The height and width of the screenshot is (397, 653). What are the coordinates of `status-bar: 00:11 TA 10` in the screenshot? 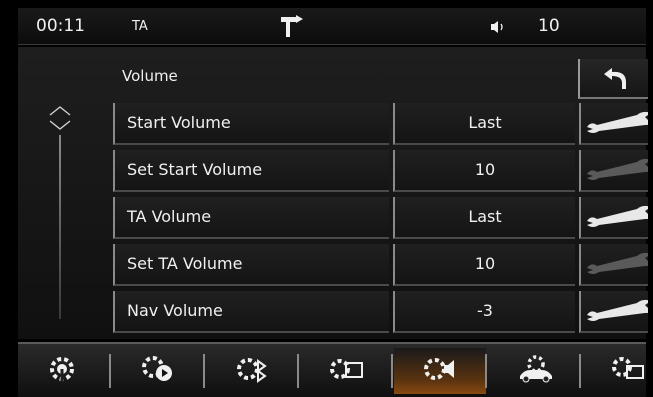 It's located at (332, 26).